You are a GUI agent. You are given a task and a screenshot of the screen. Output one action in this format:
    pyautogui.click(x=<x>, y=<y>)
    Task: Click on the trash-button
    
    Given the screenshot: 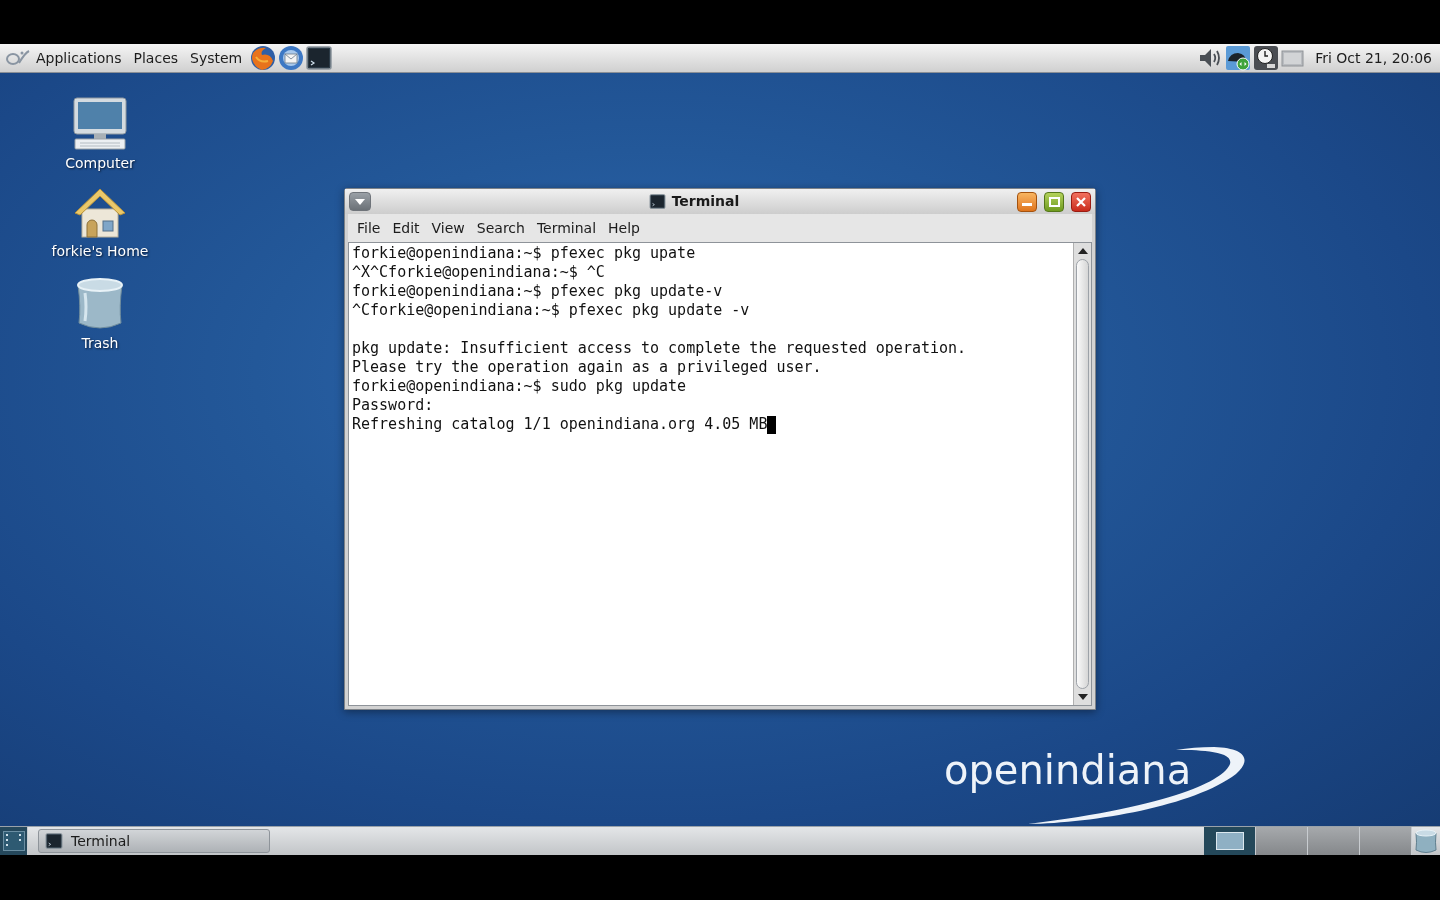 What is the action you would take?
    pyautogui.click(x=1426, y=841)
    